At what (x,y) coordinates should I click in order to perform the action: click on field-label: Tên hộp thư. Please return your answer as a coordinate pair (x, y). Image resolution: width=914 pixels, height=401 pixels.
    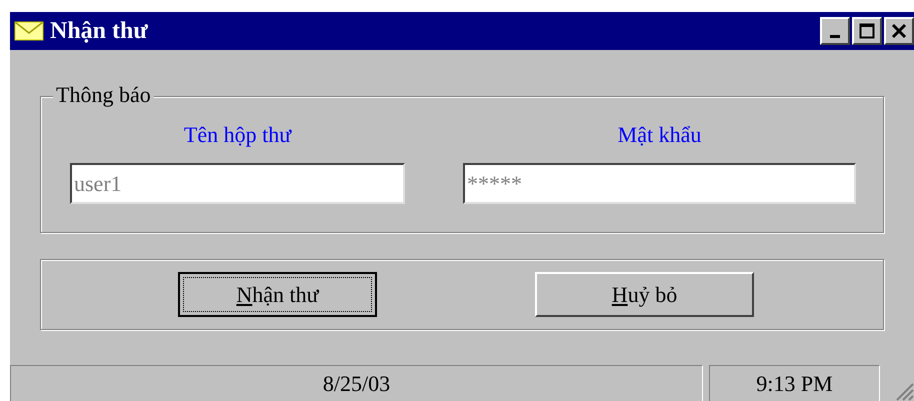
    Looking at the image, I should click on (238, 135).